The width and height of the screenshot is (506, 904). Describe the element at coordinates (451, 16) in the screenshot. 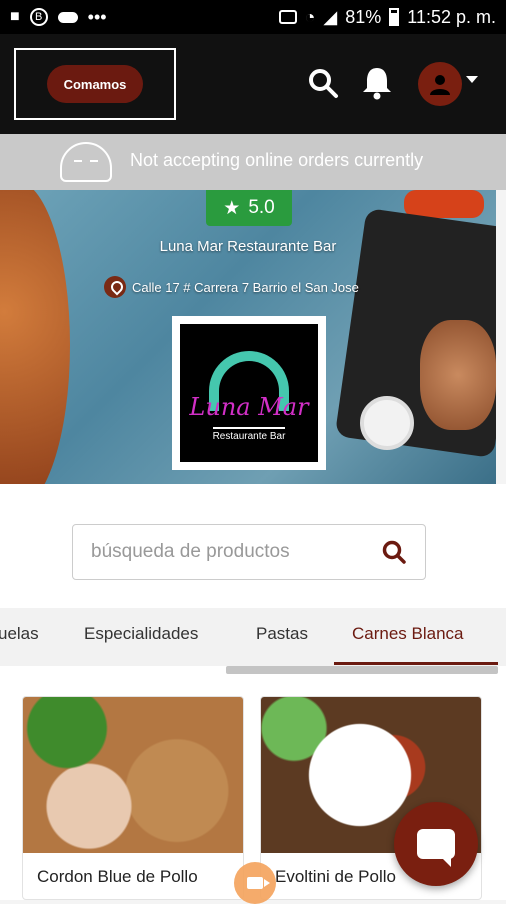

I see `clock: 11:52 p. m.` at that location.